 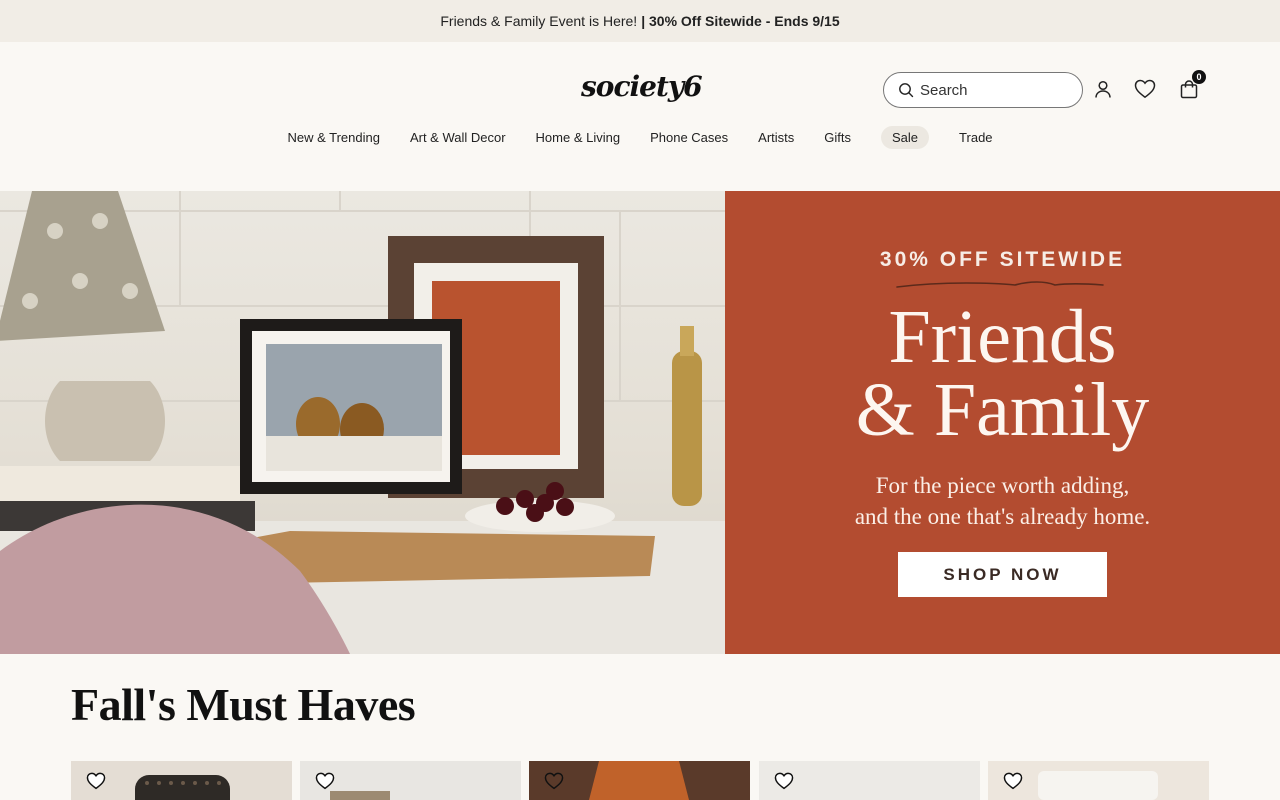 What do you see at coordinates (1002, 485) in the screenshot?
I see `hero-subtitle-line-1: For the piece worth adding,` at bounding box center [1002, 485].